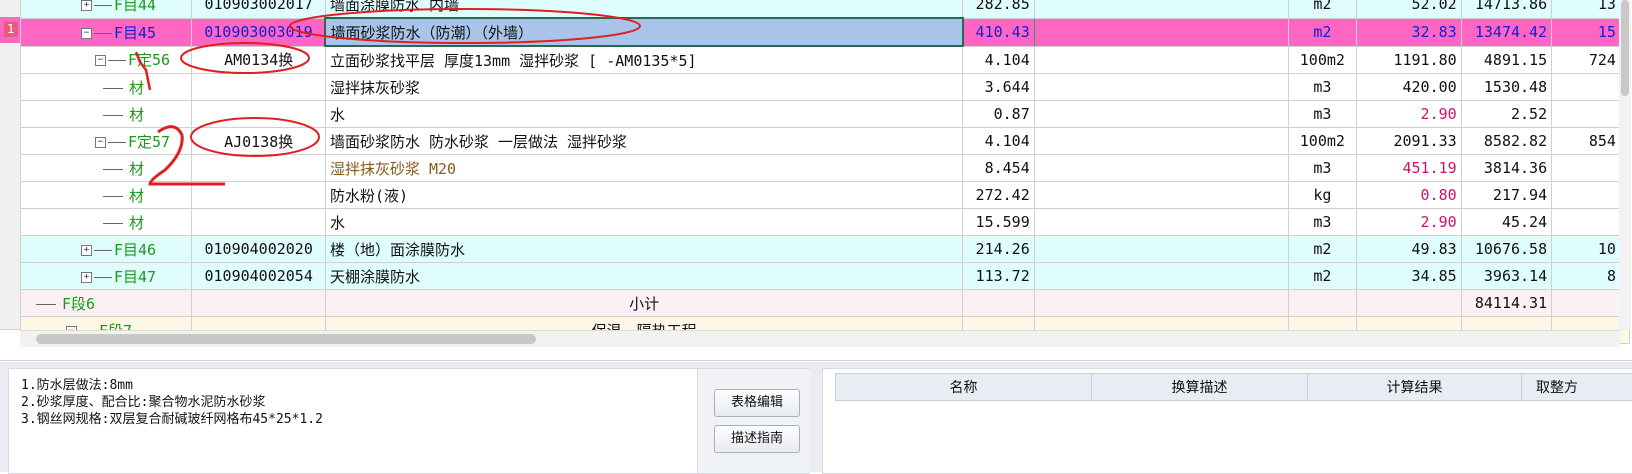 Image resolution: width=1632 pixels, height=474 pixels. Describe the element at coordinates (1322, 195) in the screenshot. I see `cell-unit: kg` at that location.